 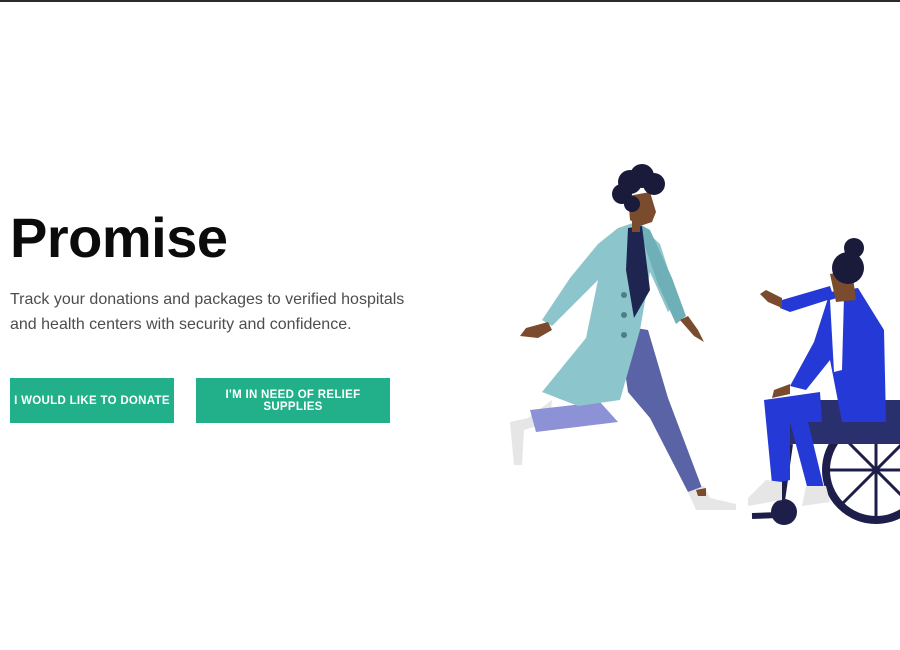 I want to click on donate-button: I WOULD LIKE TO DONATE, so click(x=92, y=400).